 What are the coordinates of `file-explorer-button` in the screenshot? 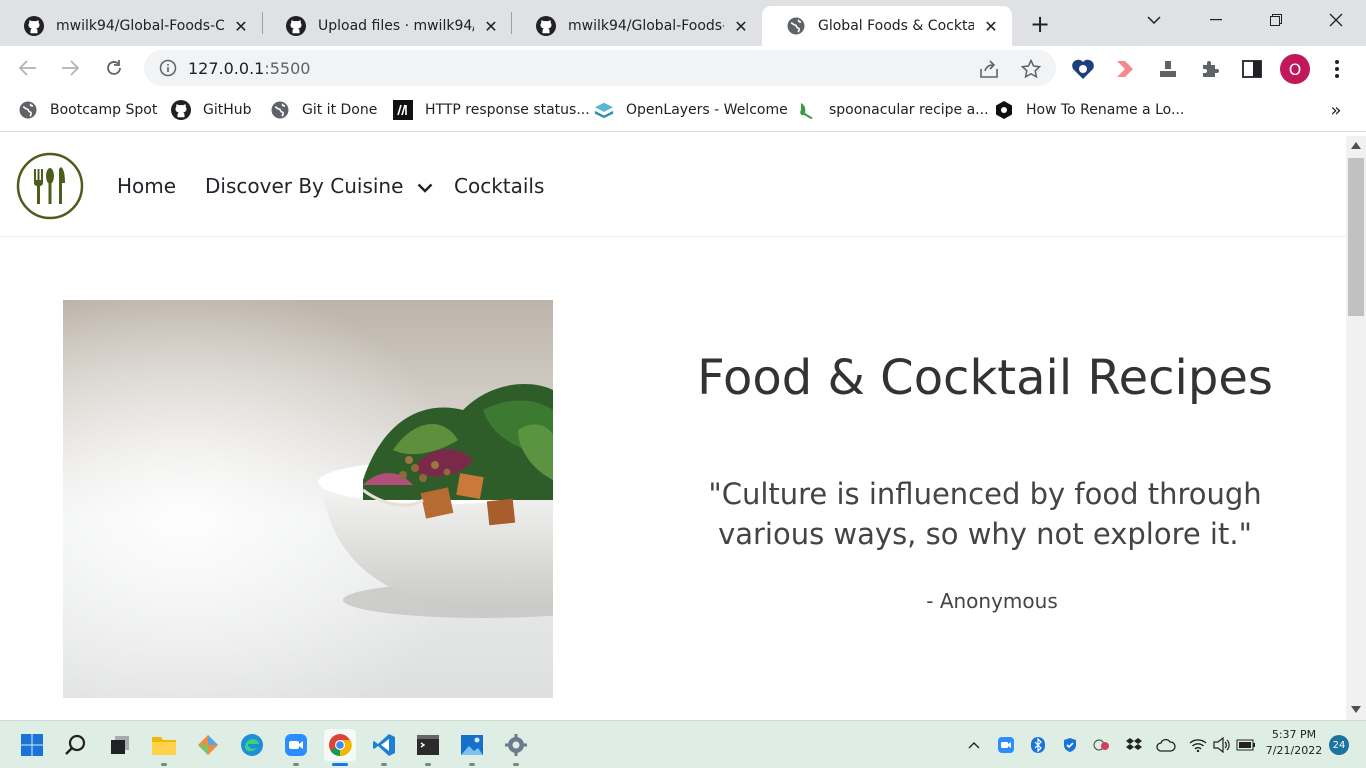 It's located at (164, 745).